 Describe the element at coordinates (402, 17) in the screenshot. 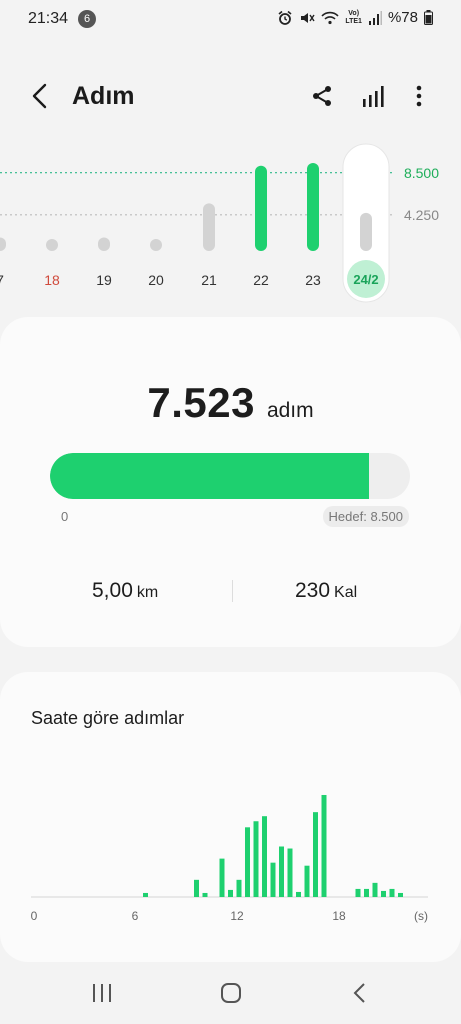

I see `battery-level: %78` at that location.